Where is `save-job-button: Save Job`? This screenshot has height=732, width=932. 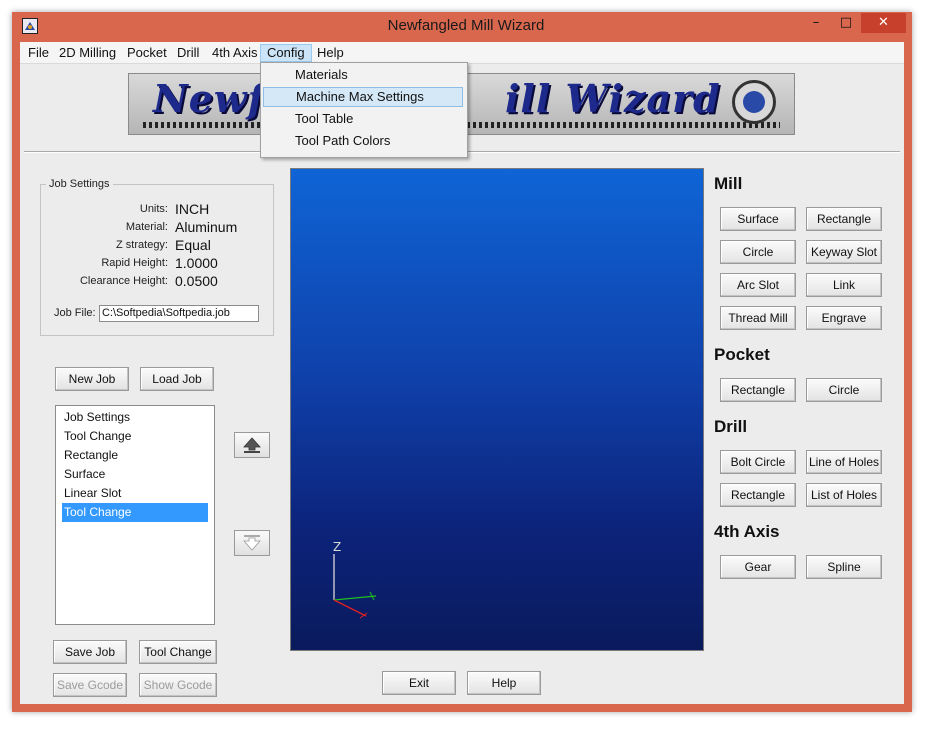 save-job-button: Save Job is located at coordinates (90, 652).